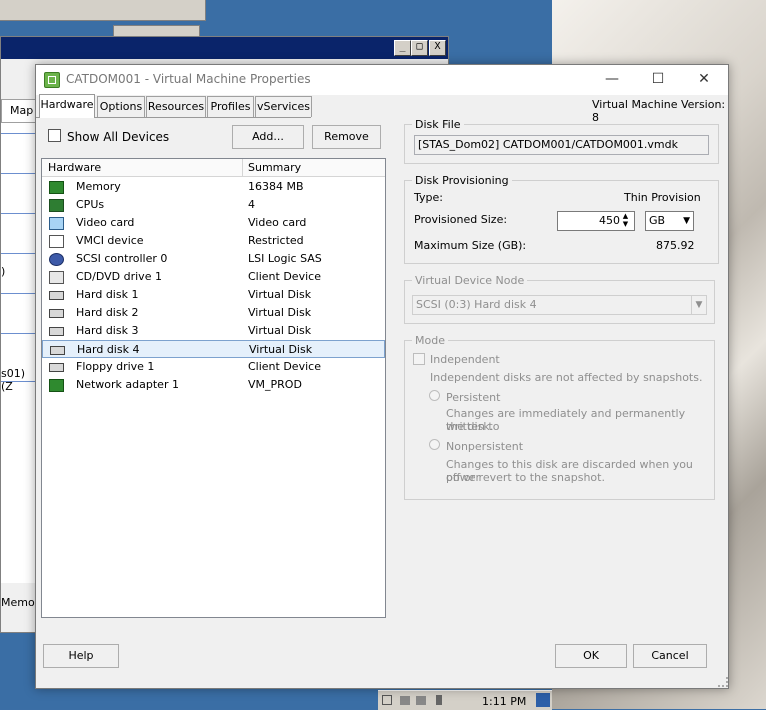 The height and width of the screenshot is (710, 766). What do you see at coordinates (56, 205) in the screenshot?
I see `cpu-icon` at bounding box center [56, 205].